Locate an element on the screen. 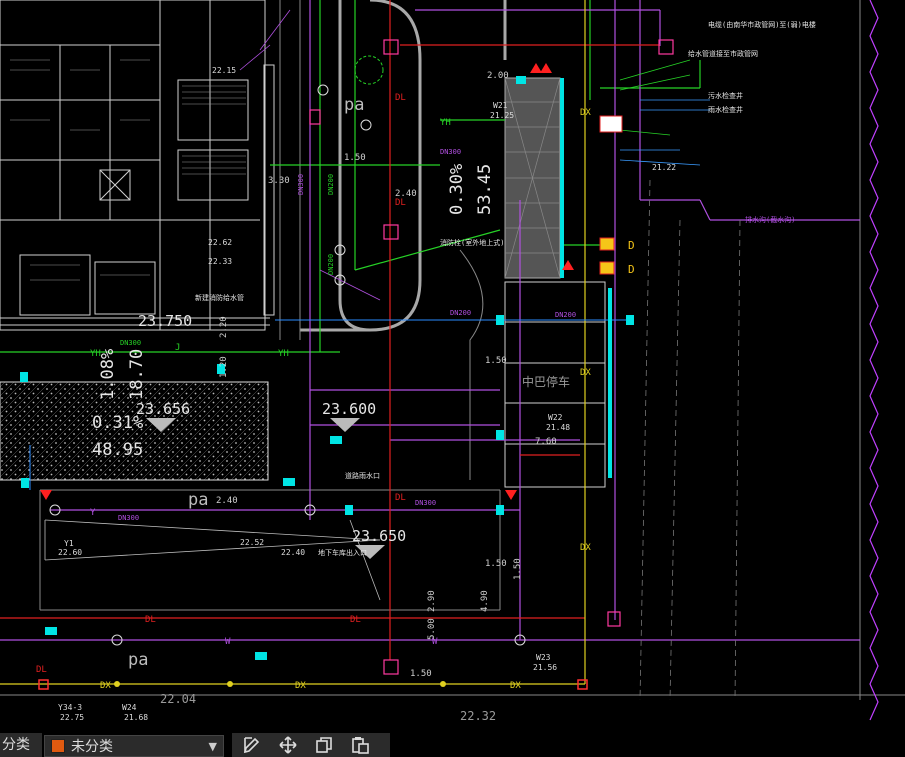  slope-label: 48.95 is located at coordinates (117, 450).